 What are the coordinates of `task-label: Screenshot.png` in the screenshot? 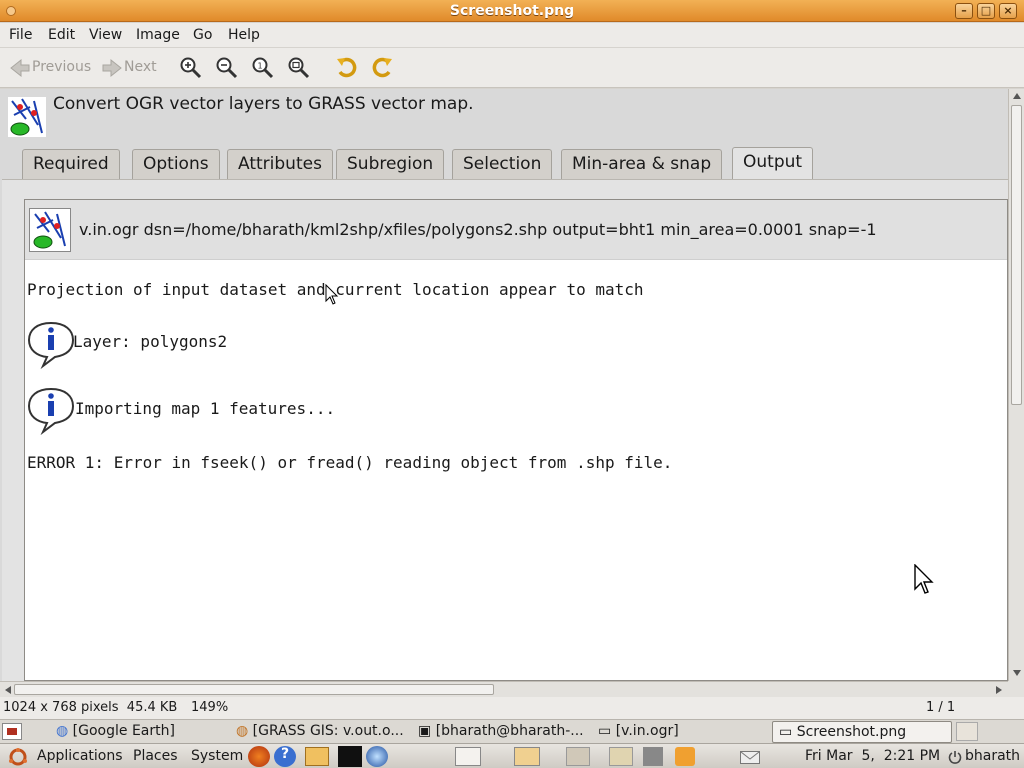 It's located at (851, 732).